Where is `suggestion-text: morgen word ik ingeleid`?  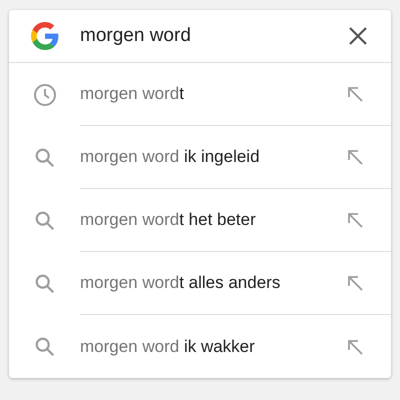
suggestion-text: morgen word ik ingeleid is located at coordinates (170, 157).